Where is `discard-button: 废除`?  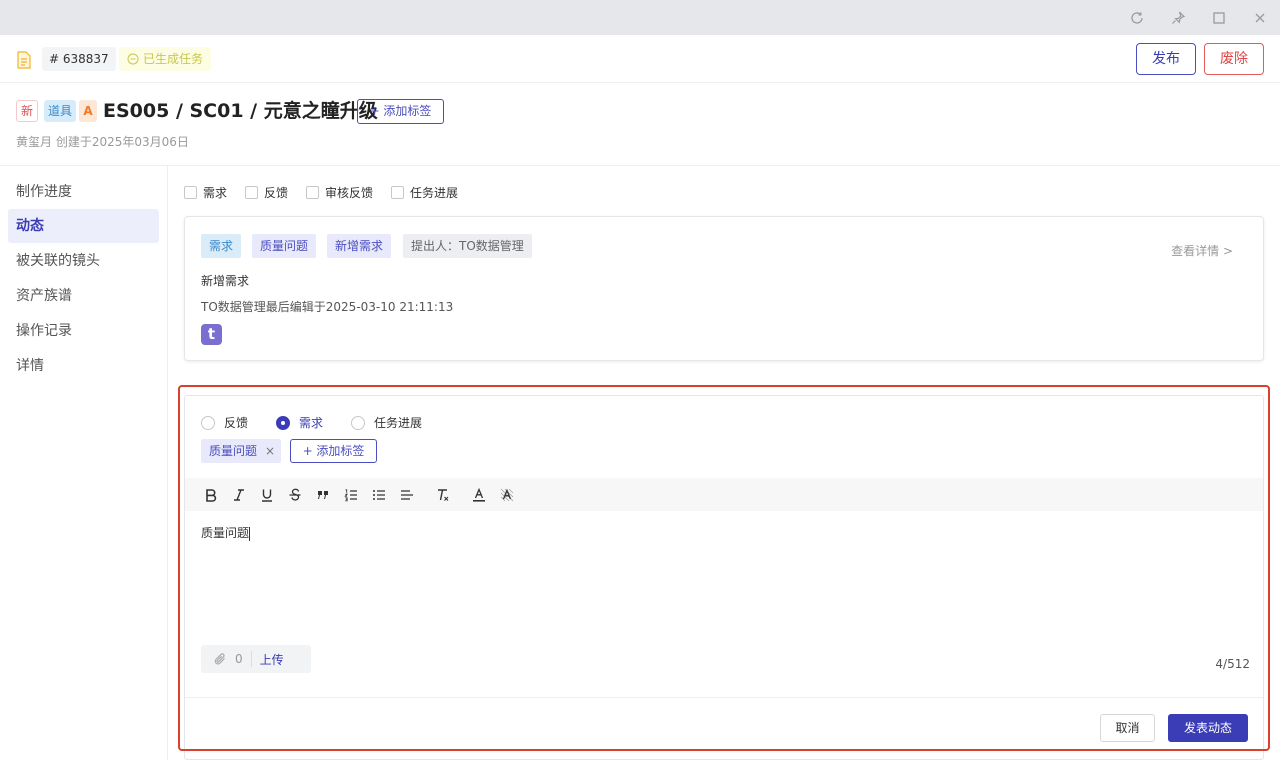 discard-button: 废除 is located at coordinates (1234, 59).